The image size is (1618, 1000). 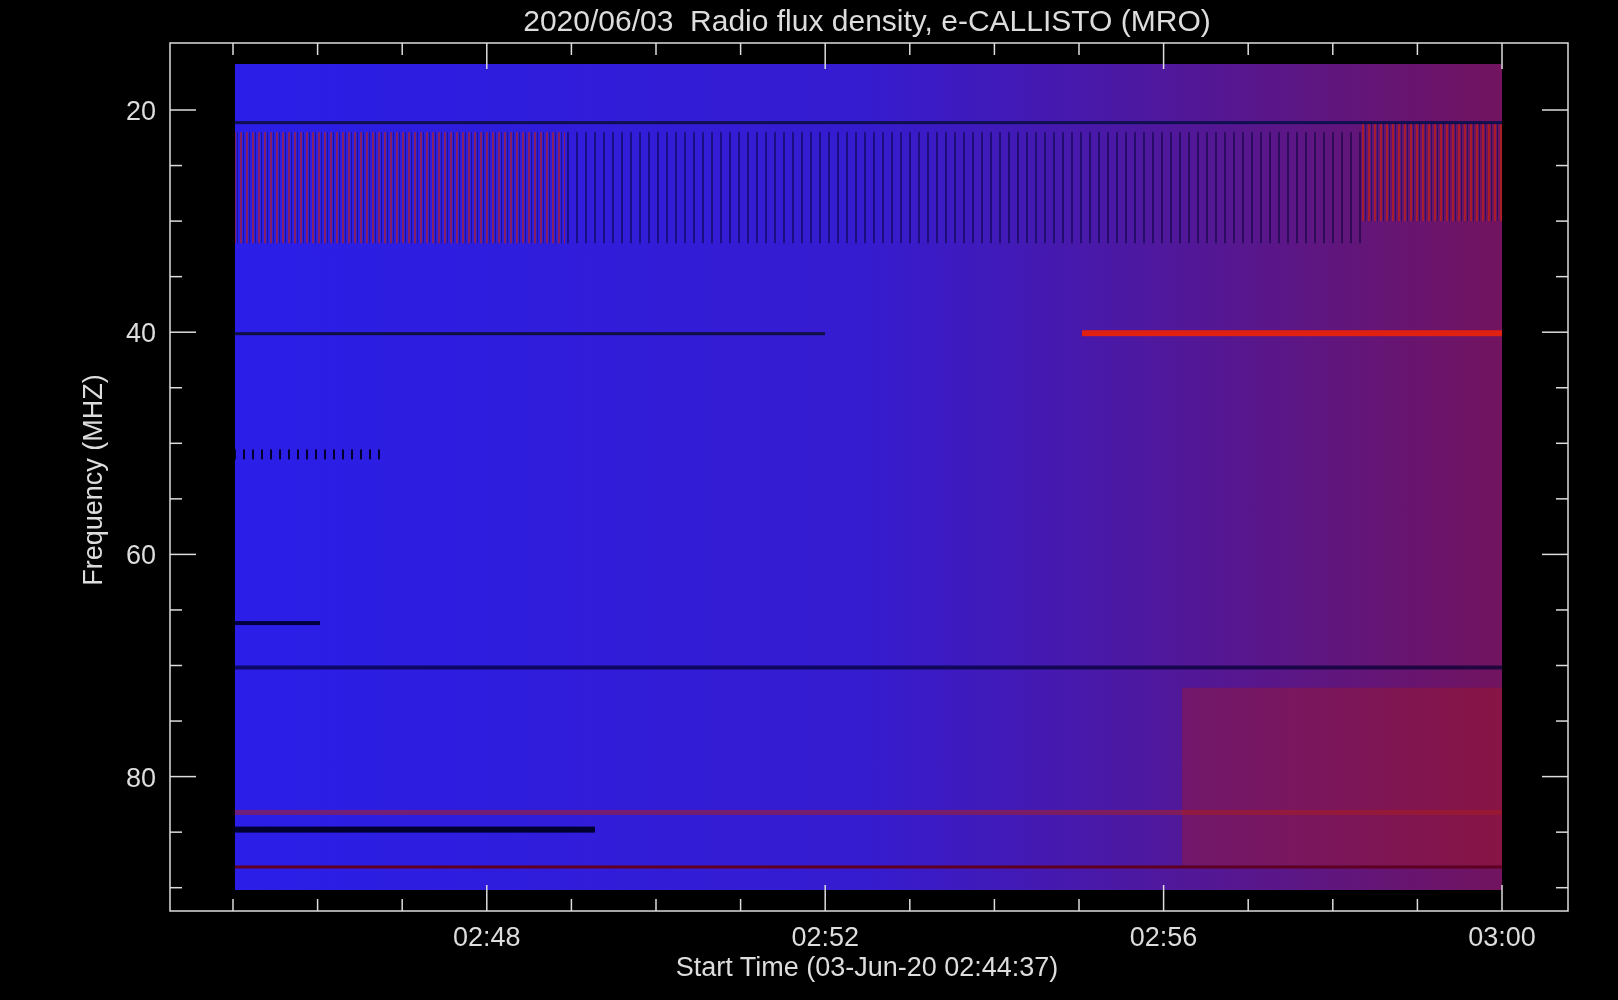 I want to click on x-tick-label: 02:52, so click(x=825, y=937).